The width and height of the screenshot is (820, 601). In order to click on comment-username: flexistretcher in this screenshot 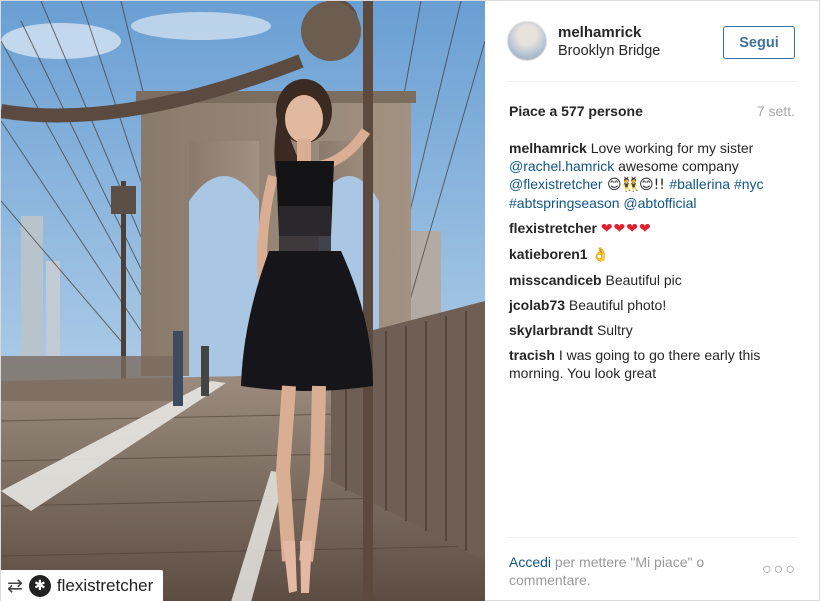, I will do `click(553, 228)`.